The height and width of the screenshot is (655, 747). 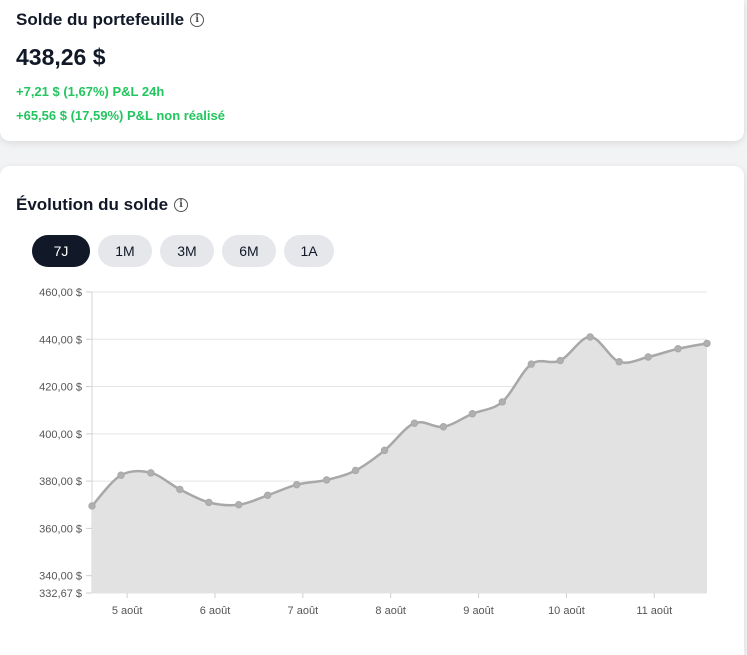 I want to click on y-tick-label: 420,00 $, so click(x=60, y=388).